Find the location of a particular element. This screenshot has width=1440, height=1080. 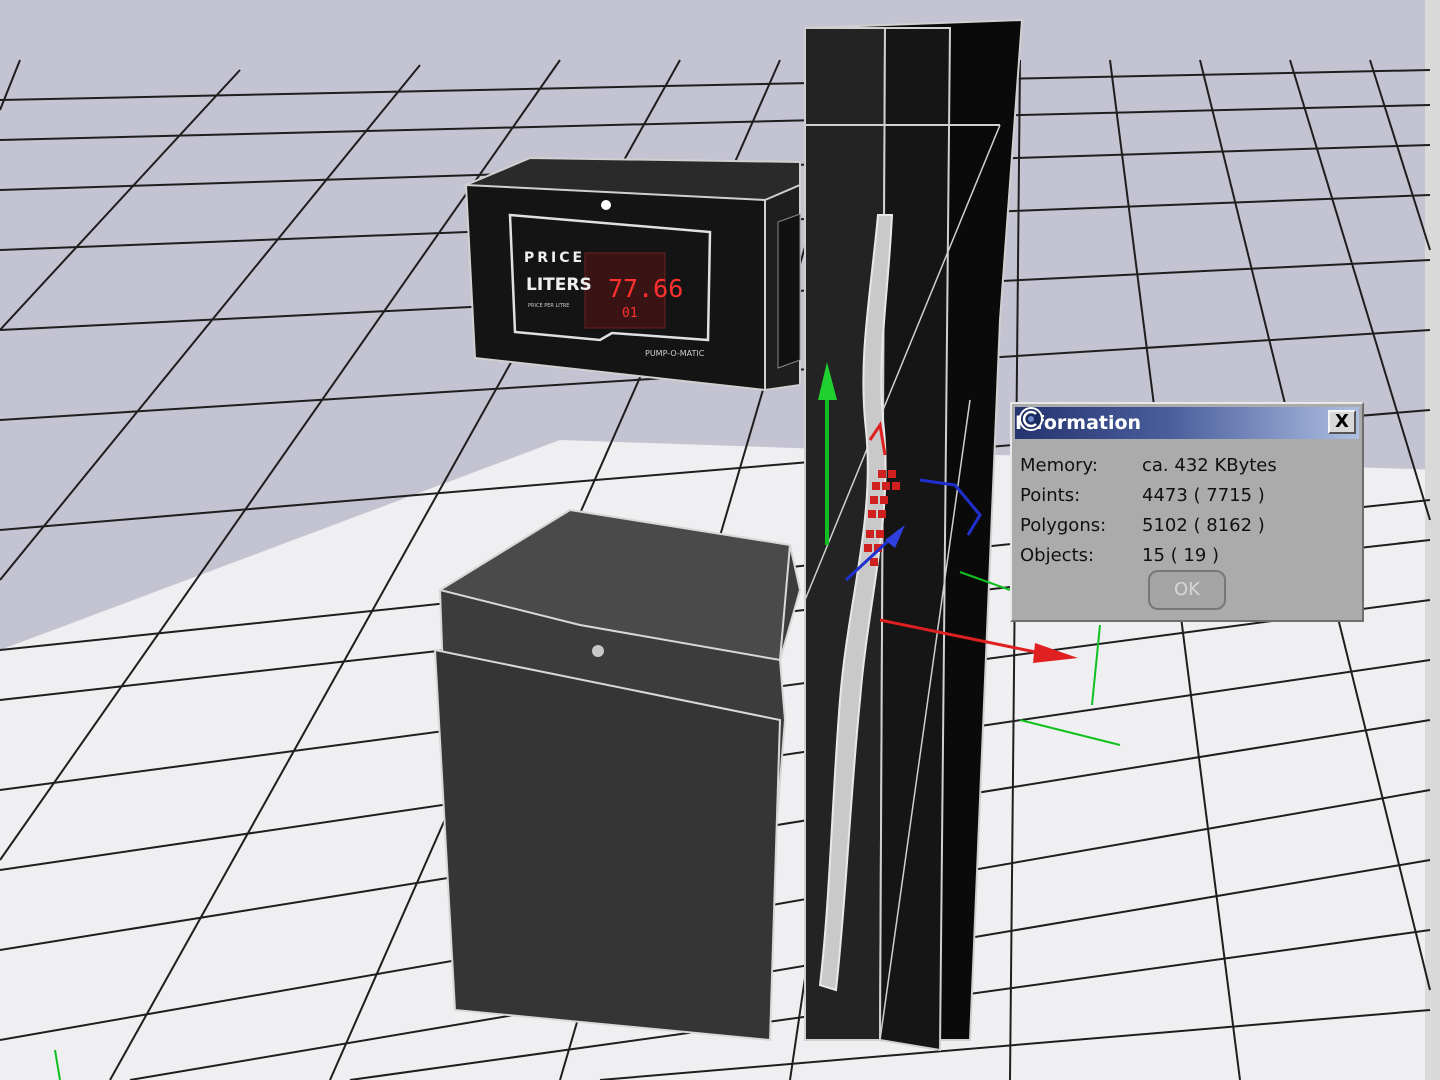

display-price-value: 77.66 is located at coordinates (645, 288).